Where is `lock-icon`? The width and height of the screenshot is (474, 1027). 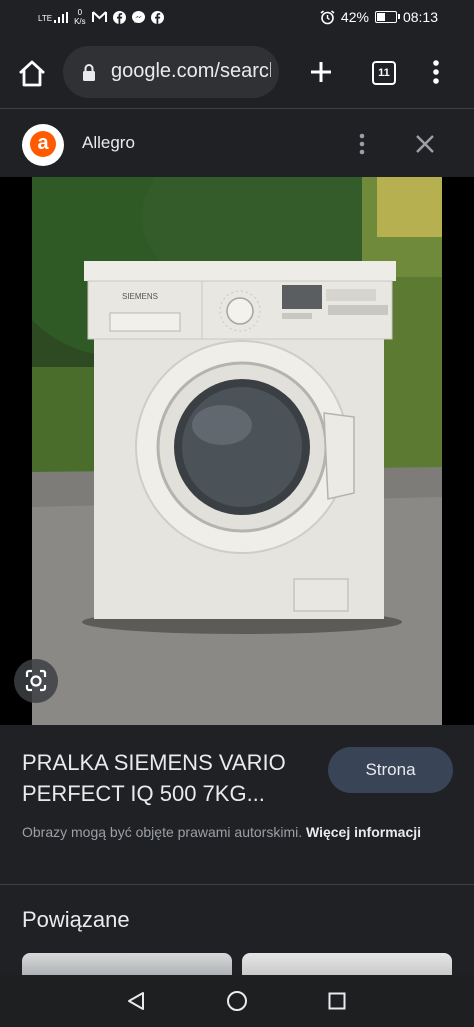 lock-icon is located at coordinates (89, 72).